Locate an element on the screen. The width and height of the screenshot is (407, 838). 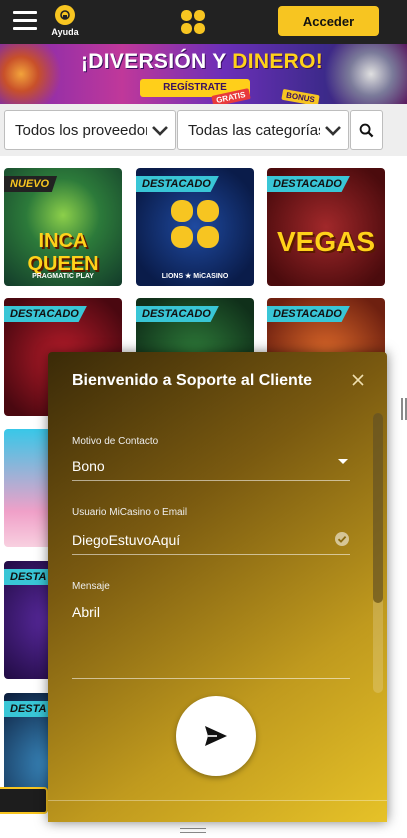
banner-title-part2: DINERO! is located at coordinates (278, 61).